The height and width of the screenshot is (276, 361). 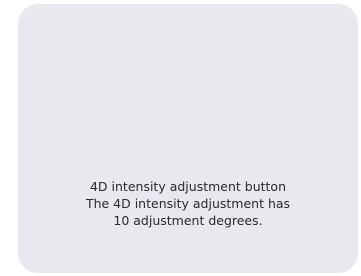 I want to click on card-description-line-2: 10 adjustment degrees., so click(x=188, y=220).